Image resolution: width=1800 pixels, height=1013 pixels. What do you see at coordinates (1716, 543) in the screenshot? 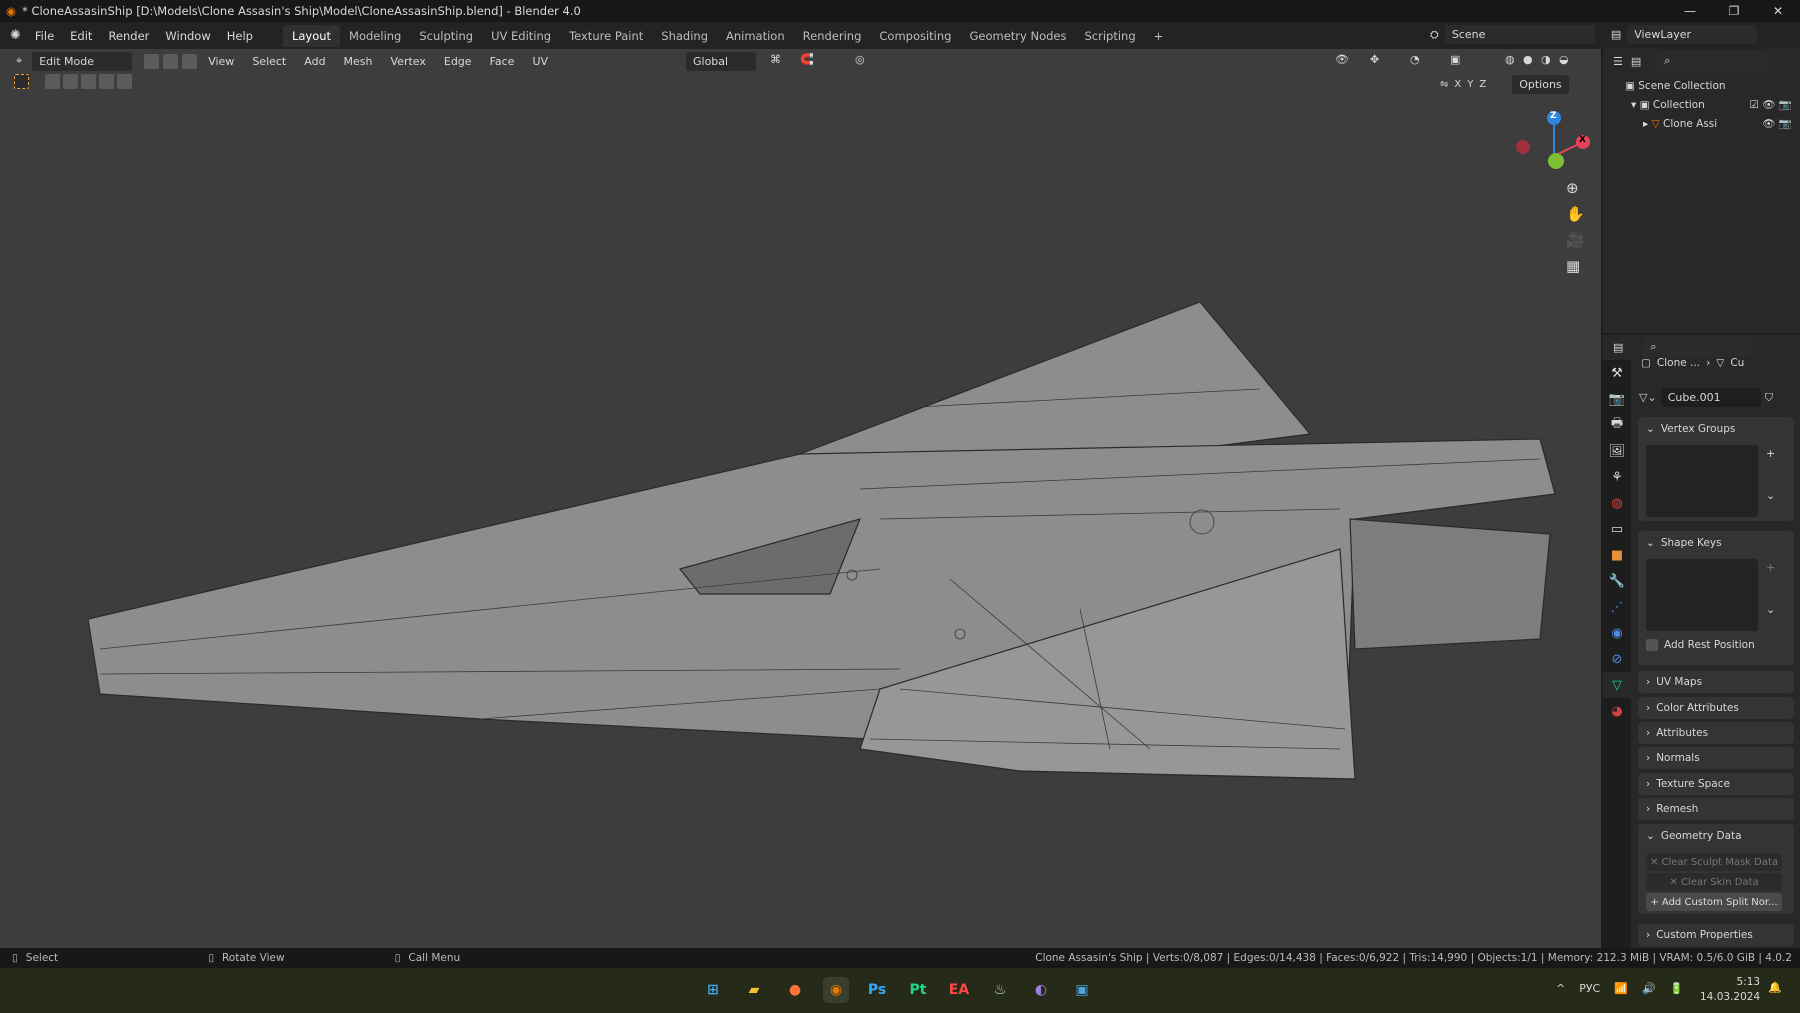
I see `shape-keys-header: ⌄ Shape Keys` at bounding box center [1716, 543].